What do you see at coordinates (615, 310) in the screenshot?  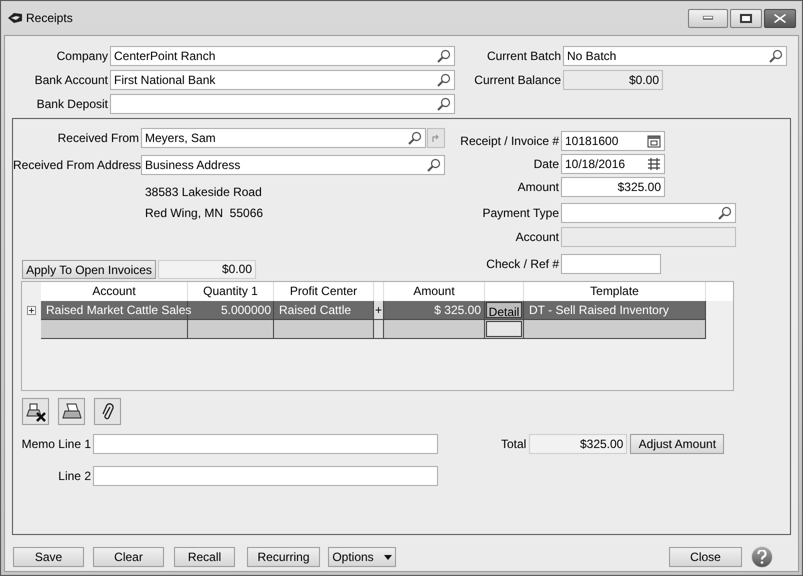 I see `table-cell: DT - Sell Raised Inventory` at bounding box center [615, 310].